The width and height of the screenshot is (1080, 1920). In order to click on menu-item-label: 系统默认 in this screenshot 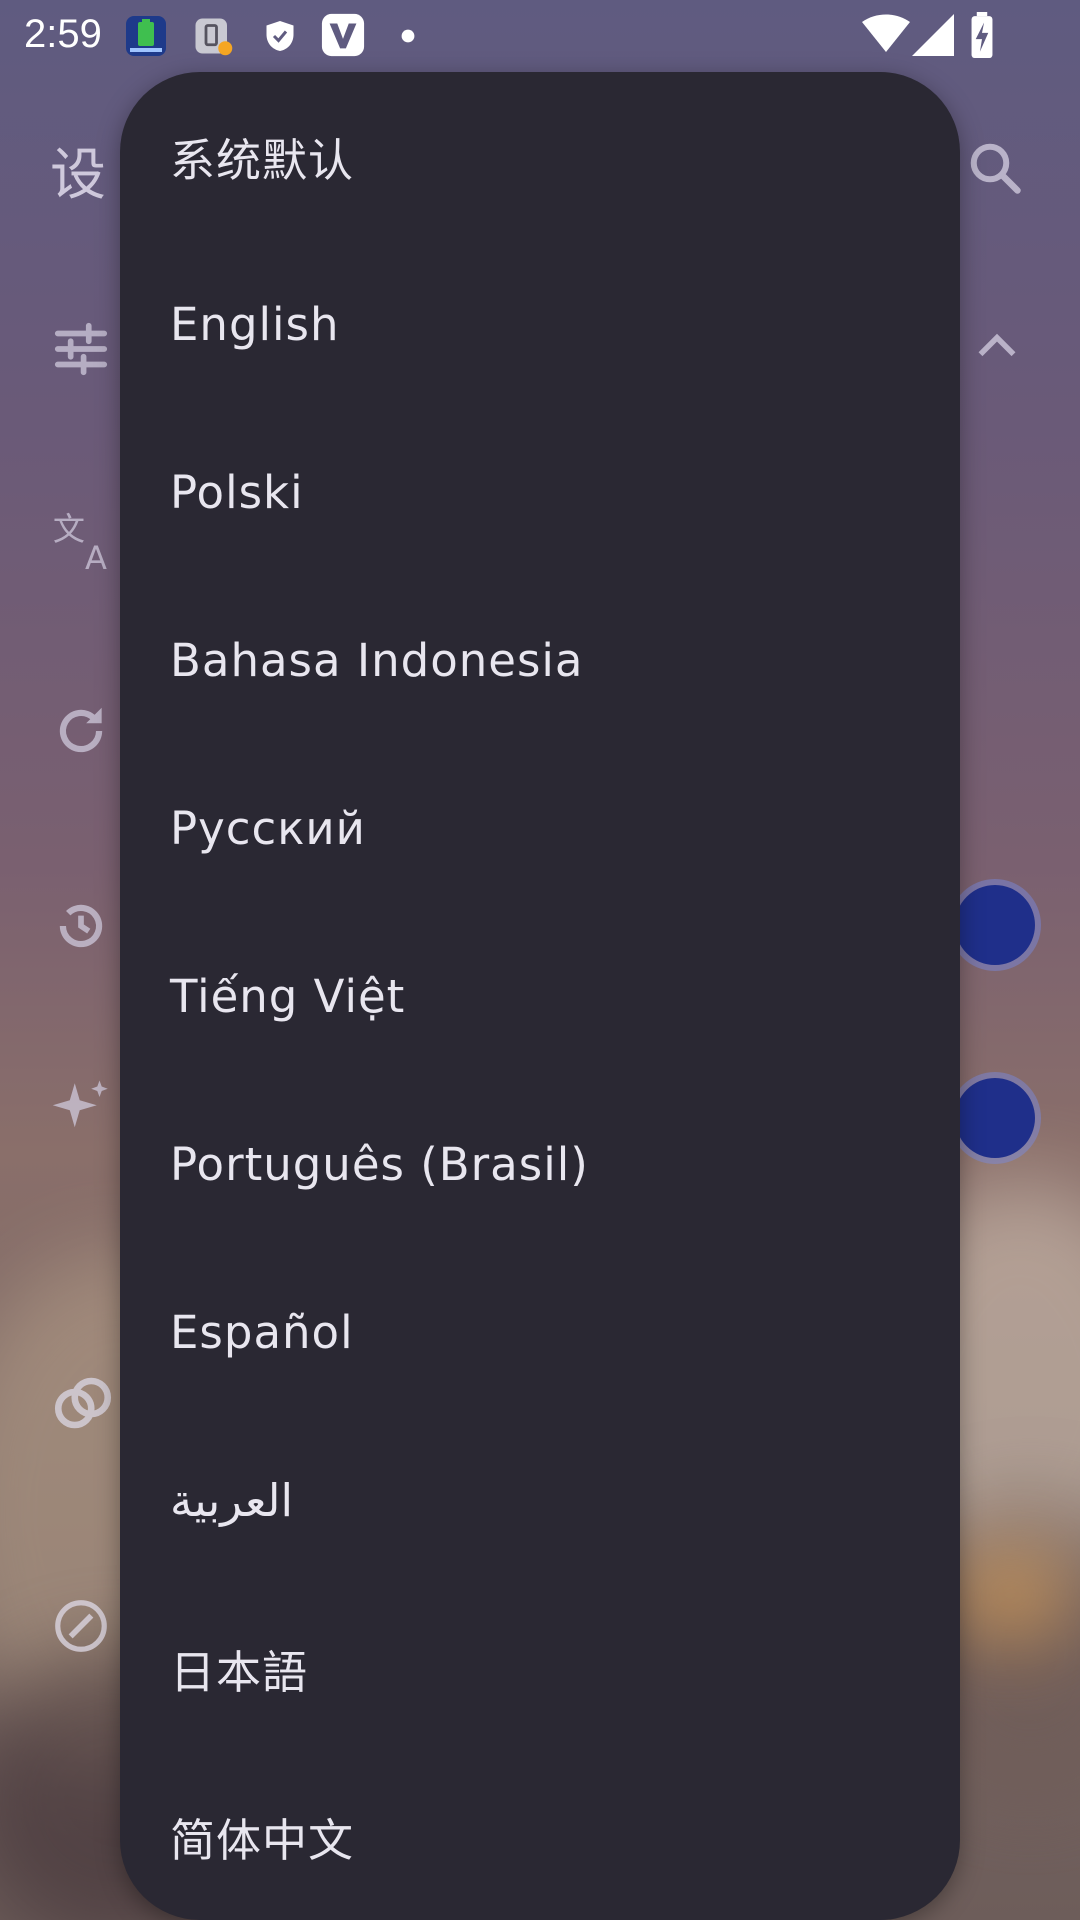, I will do `click(262, 160)`.